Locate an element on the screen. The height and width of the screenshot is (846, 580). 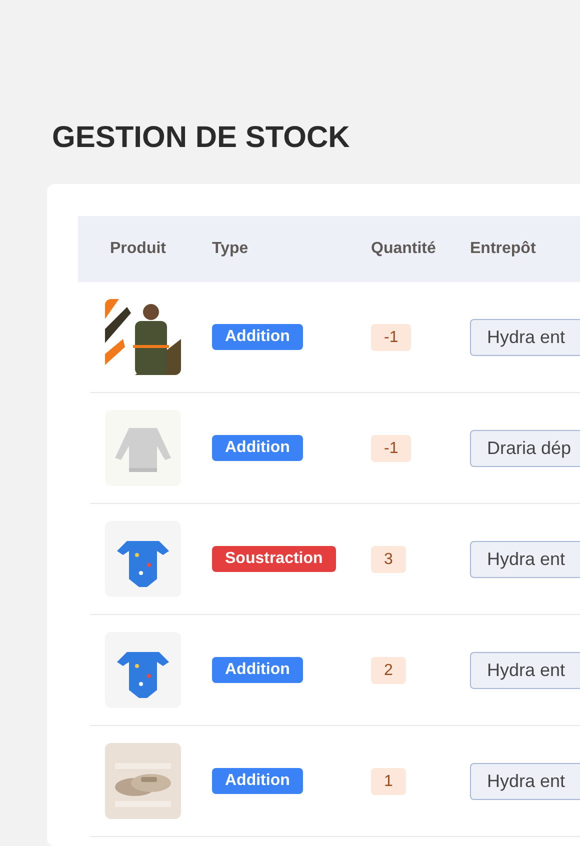
type-badge: Soustraction is located at coordinates (274, 559).